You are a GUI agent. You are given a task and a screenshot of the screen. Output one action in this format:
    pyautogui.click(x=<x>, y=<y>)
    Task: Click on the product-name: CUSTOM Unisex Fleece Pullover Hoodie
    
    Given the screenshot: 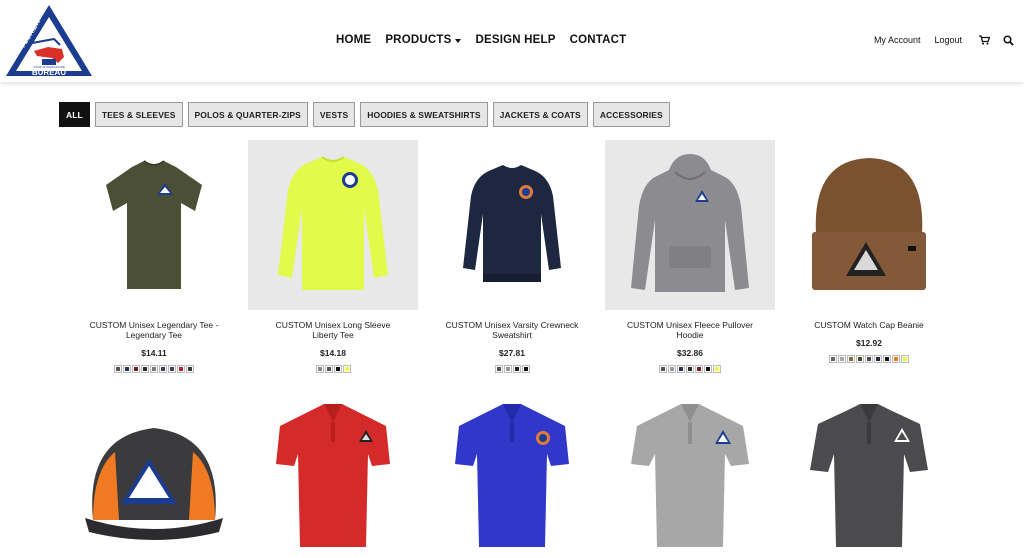 What is the action you would take?
    pyautogui.click(x=690, y=330)
    